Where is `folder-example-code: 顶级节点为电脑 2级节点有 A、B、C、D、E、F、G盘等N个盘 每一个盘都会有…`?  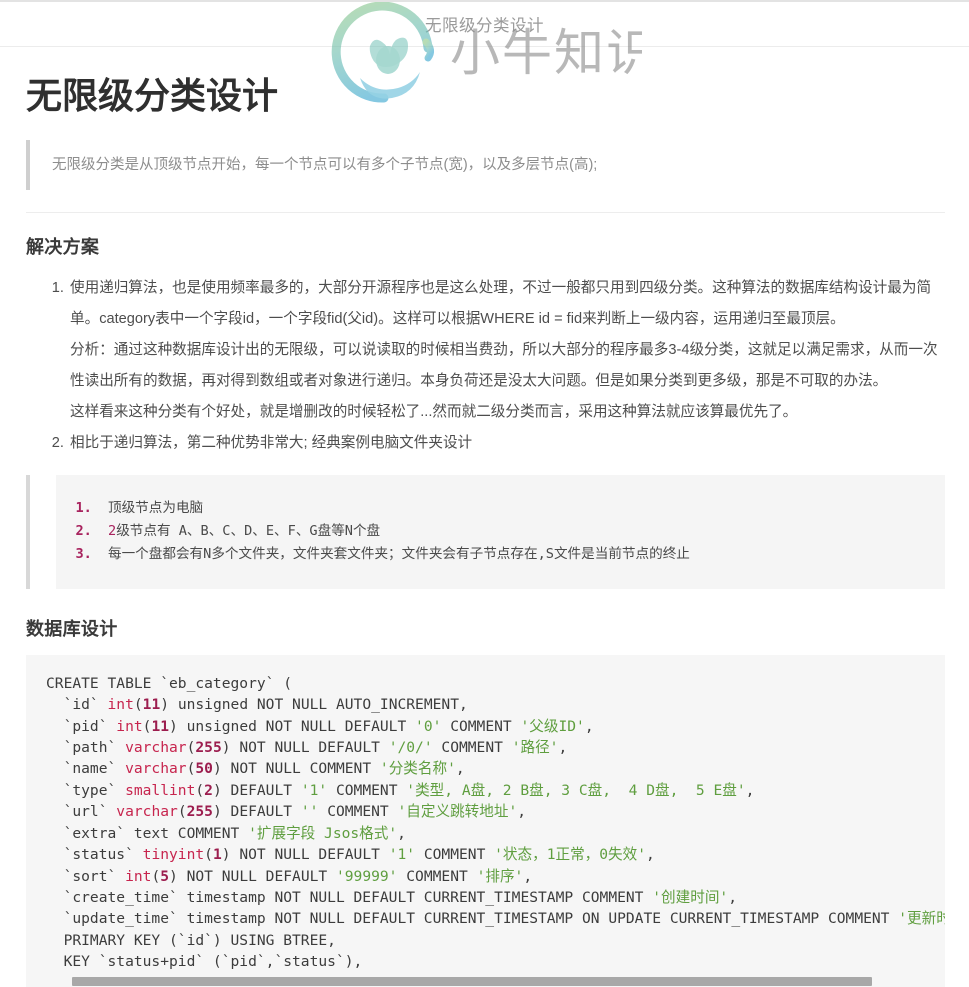
folder-example-code: 顶级节点为电脑 2级节点有 A、B、C、D、E、F、G盘等N个盘 每一个盘都会有… is located at coordinates (500, 531).